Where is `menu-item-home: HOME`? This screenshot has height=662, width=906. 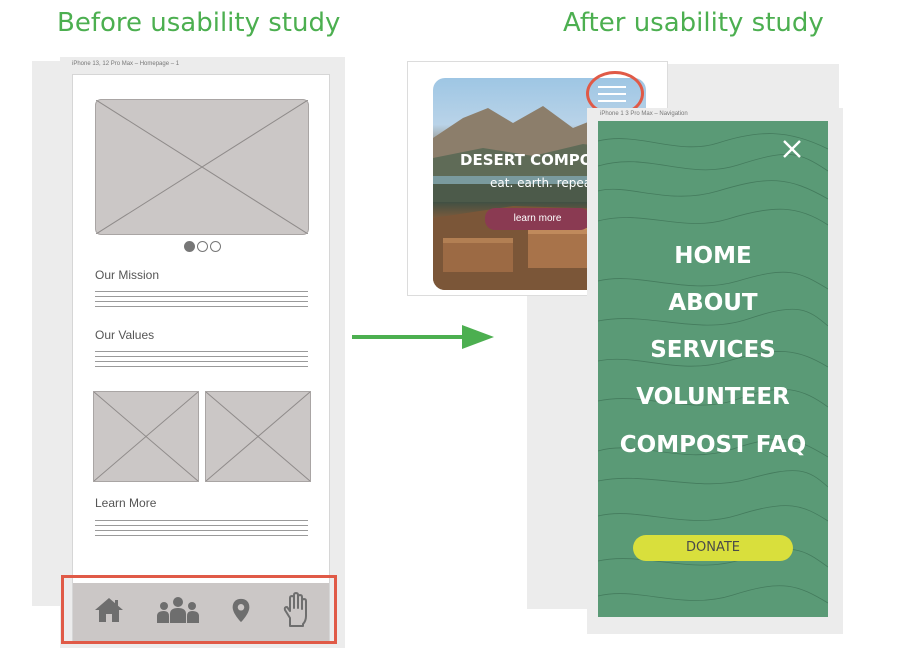 menu-item-home: HOME is located at coordinates (713, 256).